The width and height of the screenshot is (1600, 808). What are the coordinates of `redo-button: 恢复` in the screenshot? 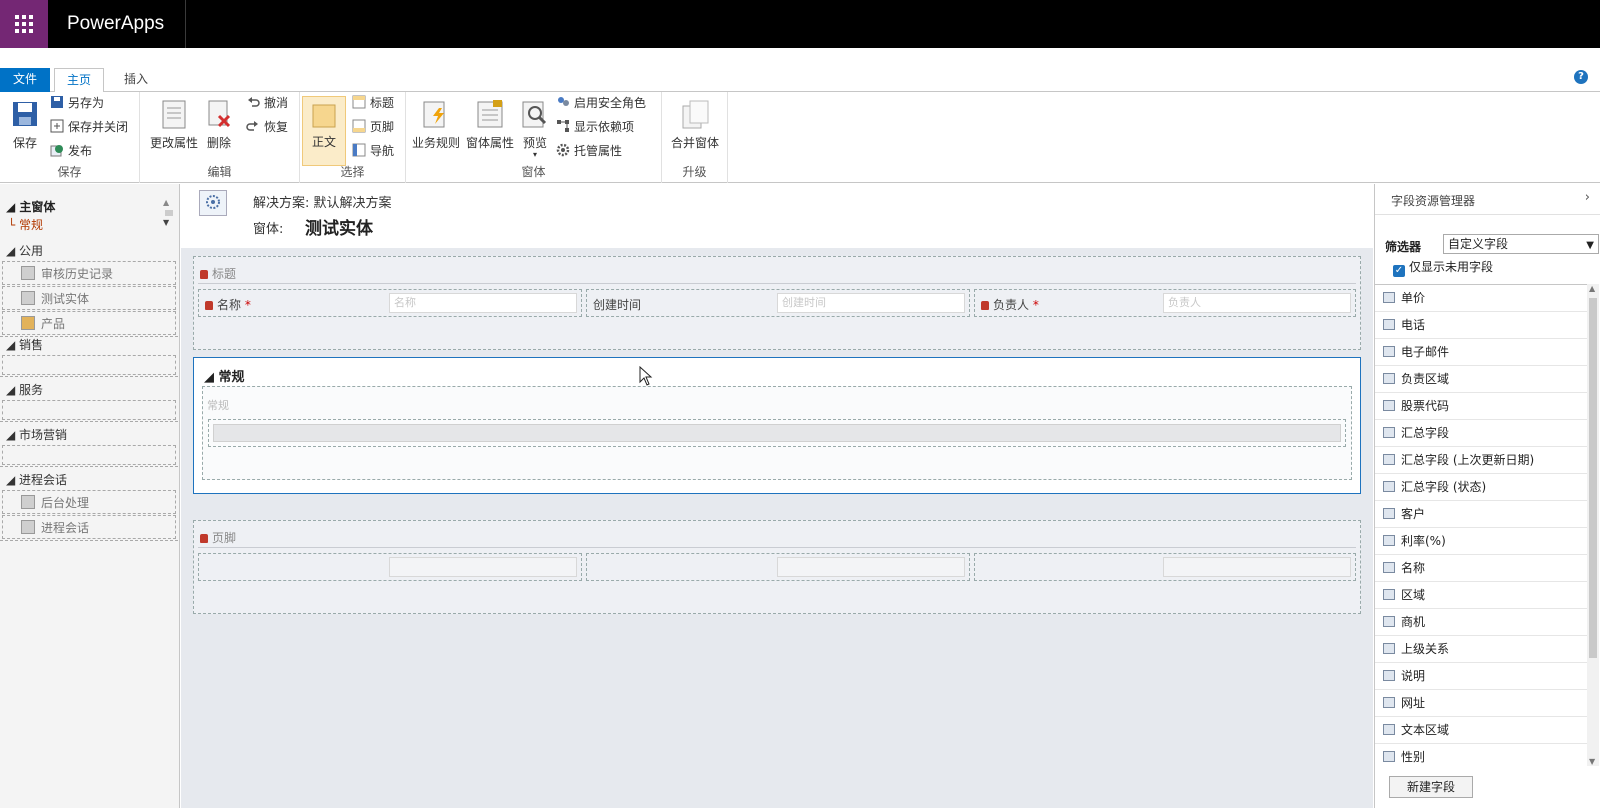 It's located at (267, 127).